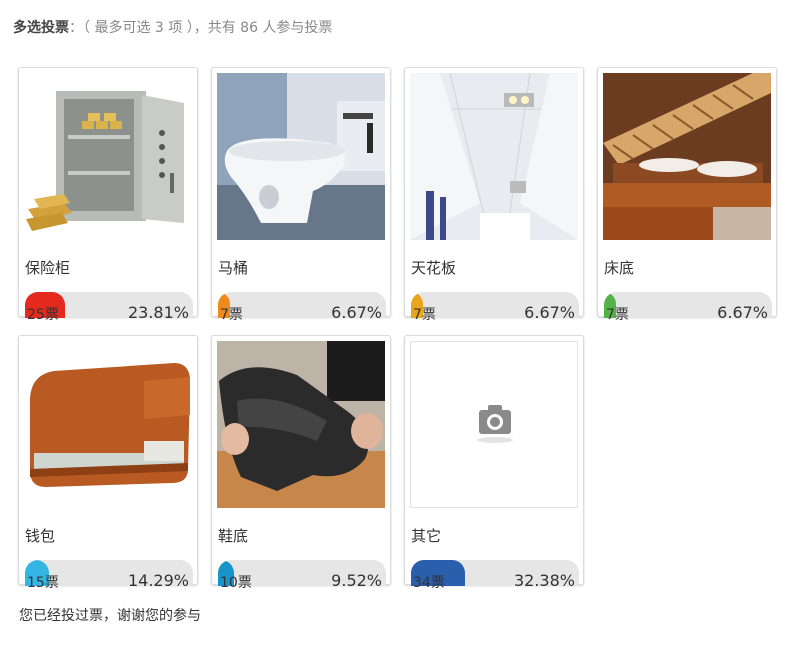 This screenshot has height=671, width=800. Describe the element at coordinates (544, 580) in the screenshot. I see `vote-percent: 32.38%` at that location.